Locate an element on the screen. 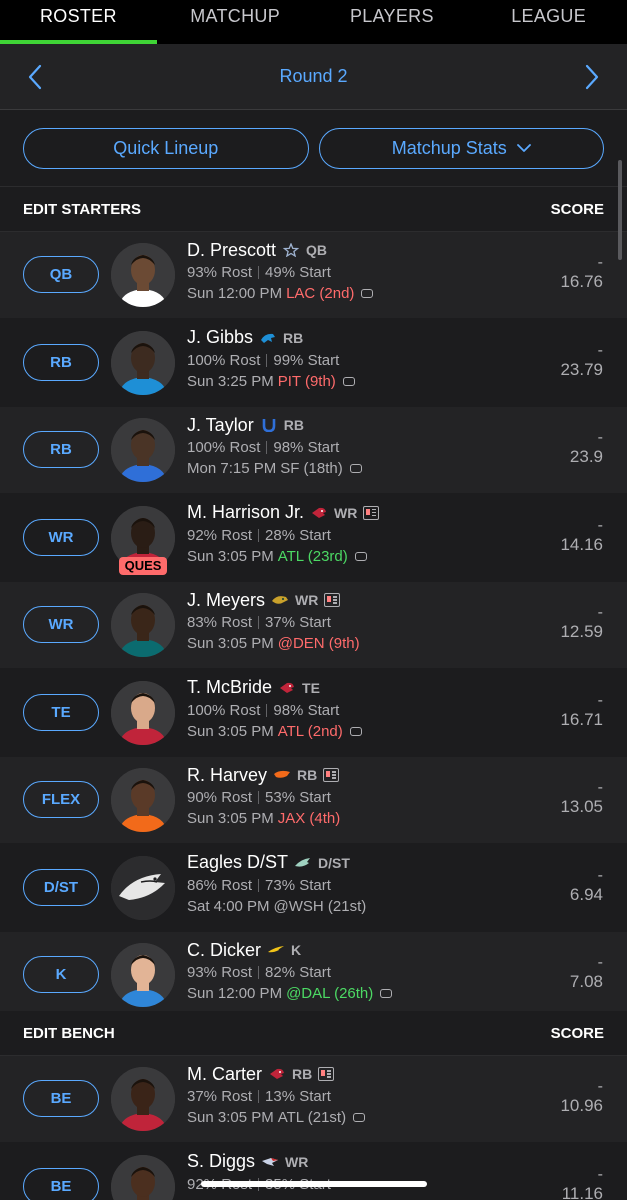  opponent-rank: JAX (4th) is located at coordinates (309, 818).